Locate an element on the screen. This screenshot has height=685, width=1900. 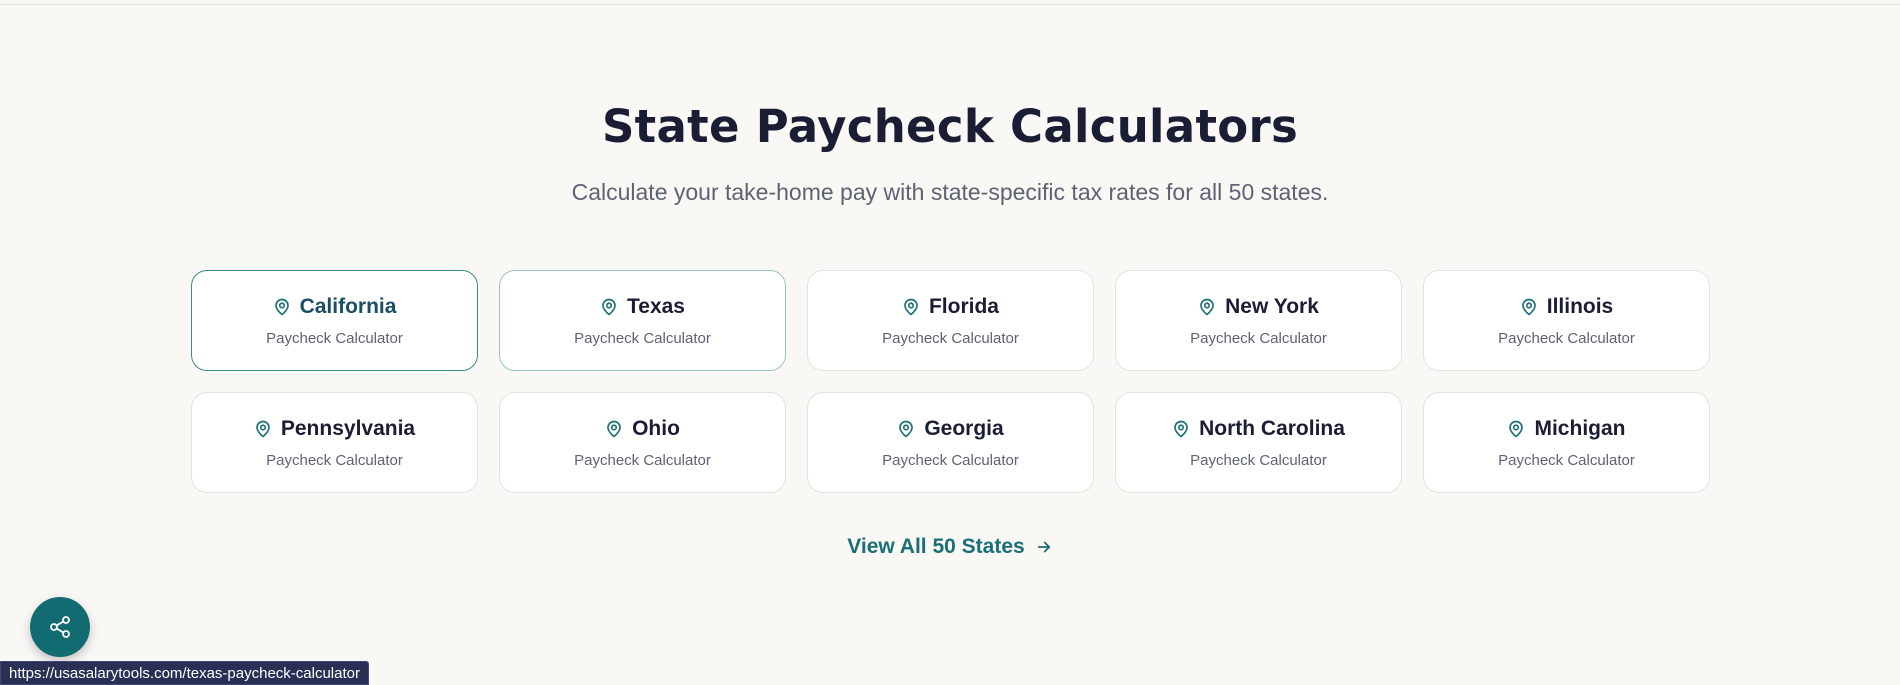
state-card-ohio: Ohio Paycheck Calculator is located at coordinates (642, 442).